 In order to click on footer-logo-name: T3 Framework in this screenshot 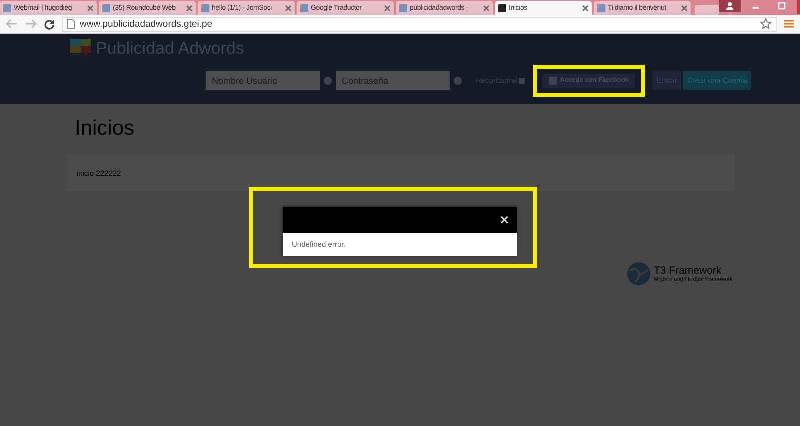, I will do `click(688, 271)`.